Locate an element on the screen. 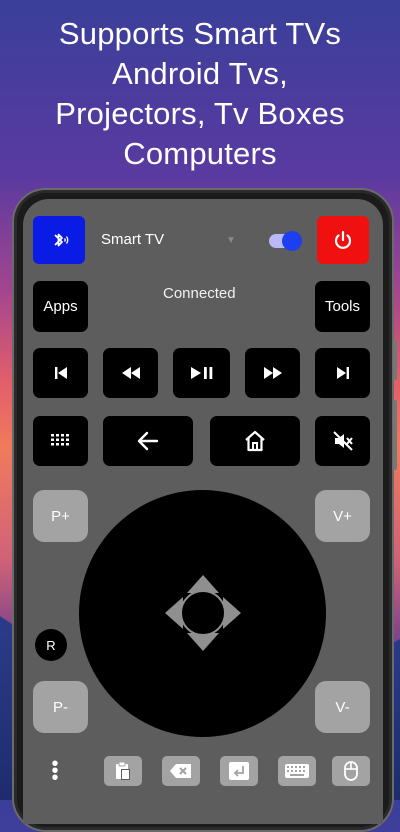 This screenshot has width=400, height=832. back-button is located at coordinates (148, 441).